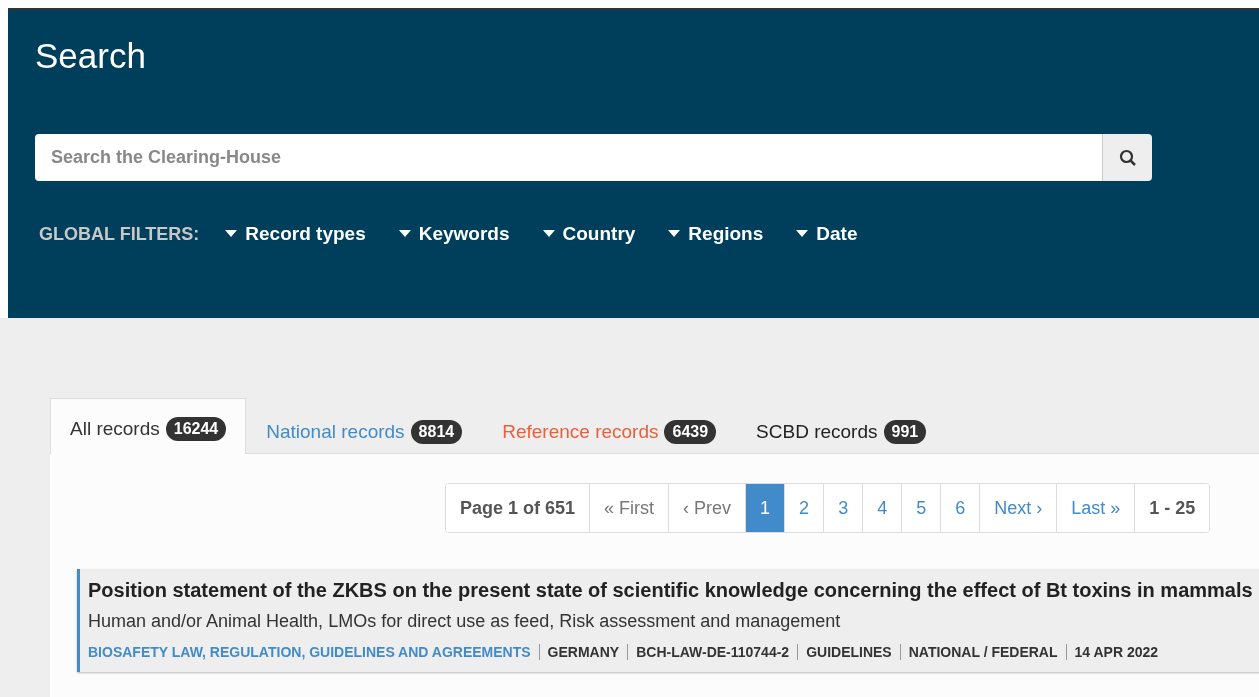 The width and height of the screenshot is (1259, 697). Describe the element at coordinates (518, 508) in the screenshot. I see `page-info: Page 1 of 651` at that location.